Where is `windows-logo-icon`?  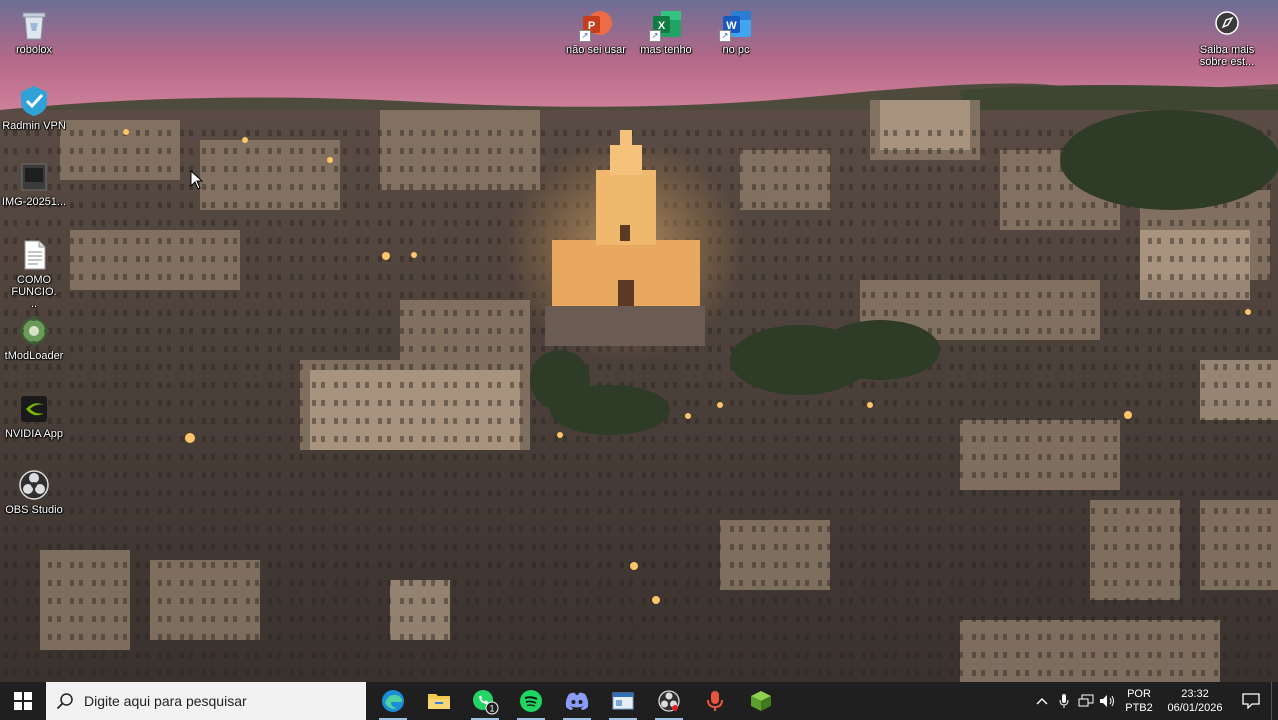 windows-logo-icon is located at coordinates (23, 701).